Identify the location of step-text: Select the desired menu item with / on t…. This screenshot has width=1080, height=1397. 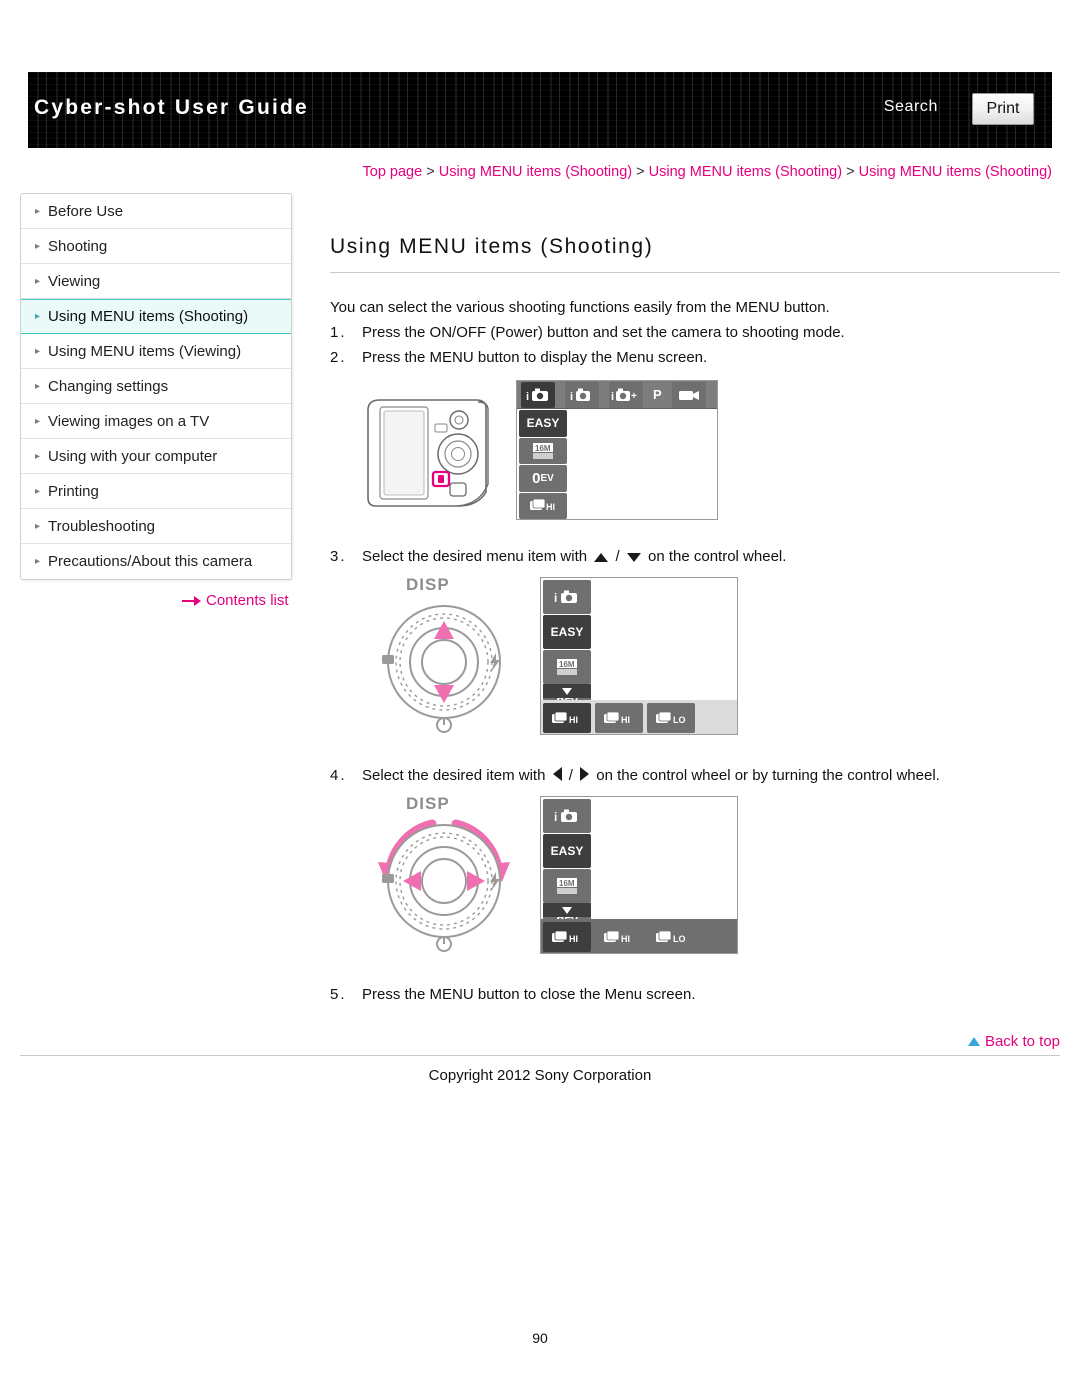
(574, 556).